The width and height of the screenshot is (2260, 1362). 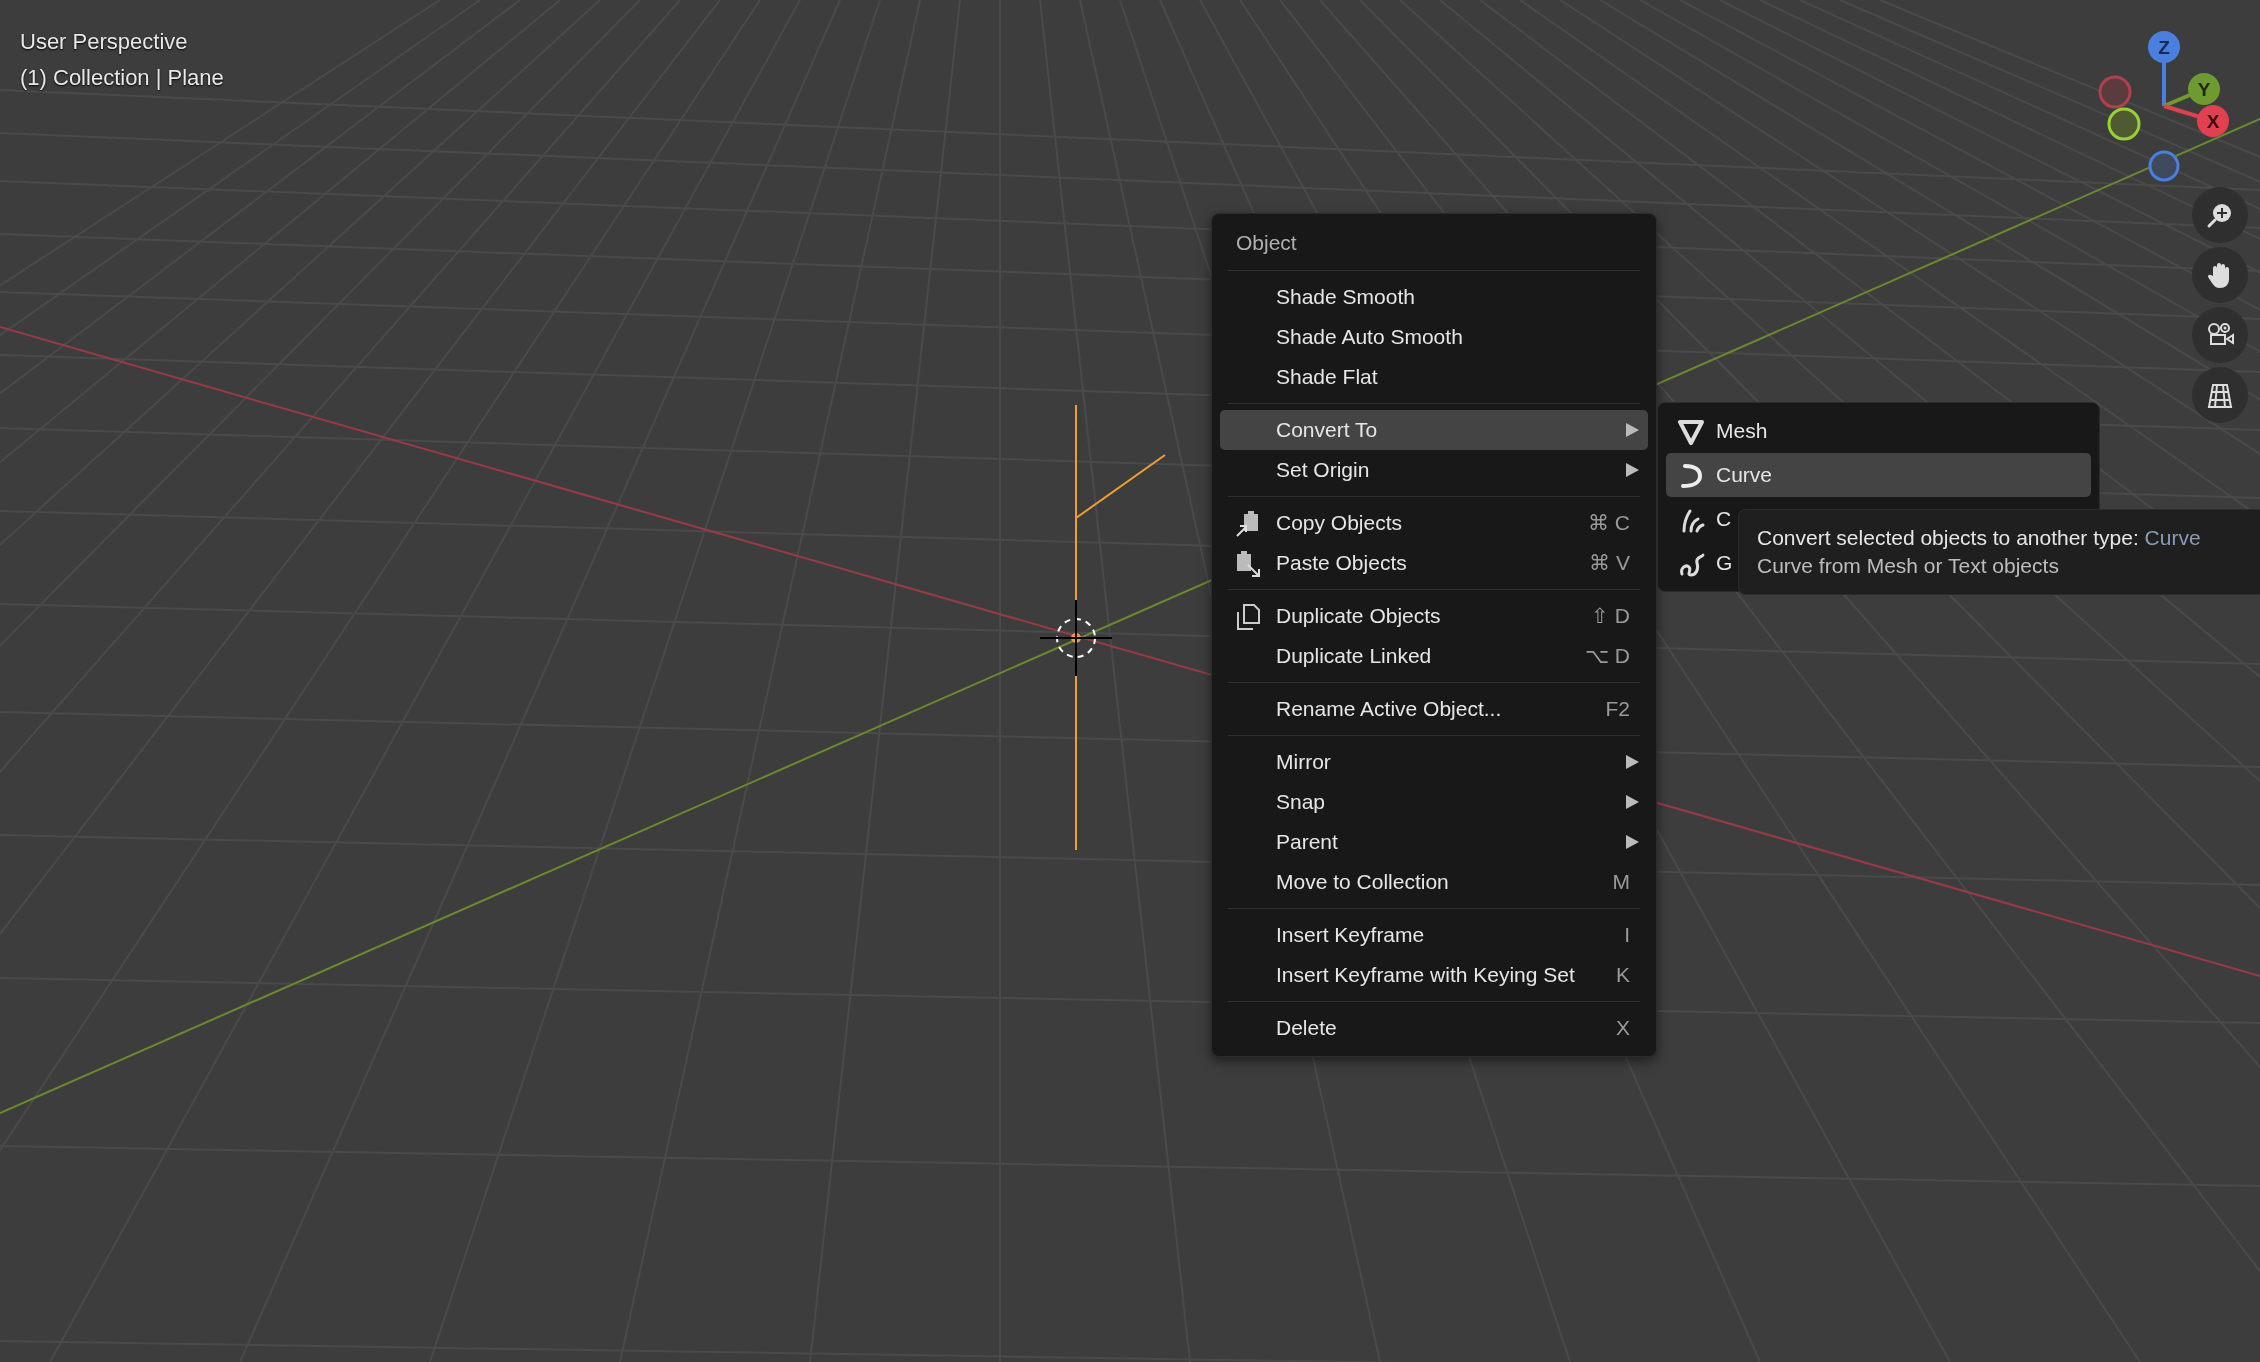 I want to click on context-text: (1) Collection | Plane, so click(x=122, y=78).